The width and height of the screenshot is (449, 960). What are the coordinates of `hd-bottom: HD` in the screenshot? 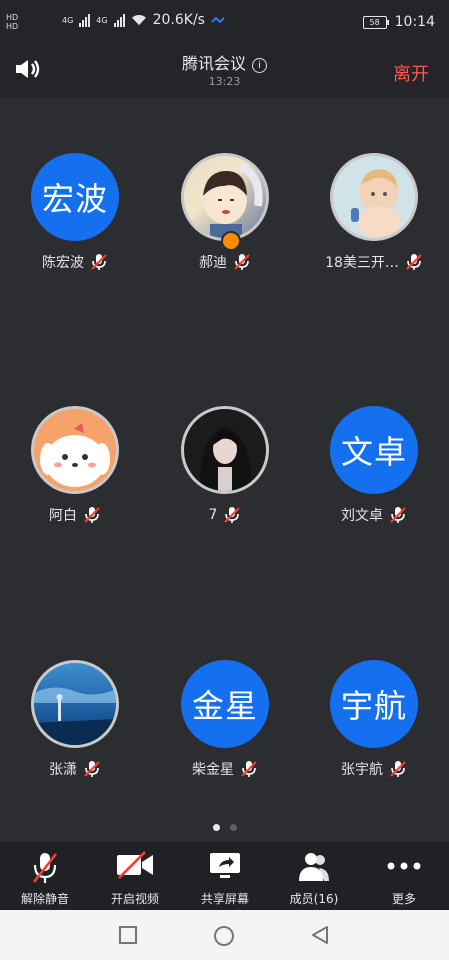 It's located at (12, 26).